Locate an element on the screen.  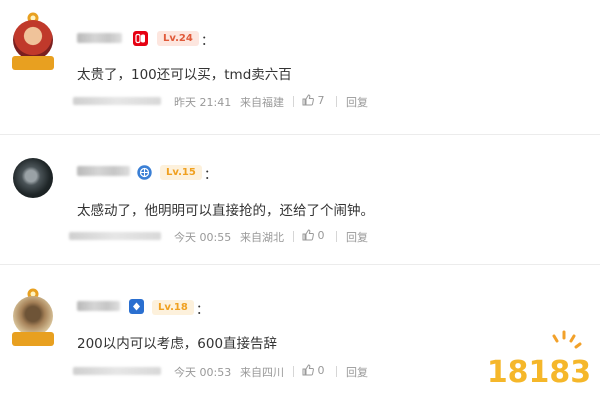
level-badge: Lv.18 is located at coordinates (173, 307).